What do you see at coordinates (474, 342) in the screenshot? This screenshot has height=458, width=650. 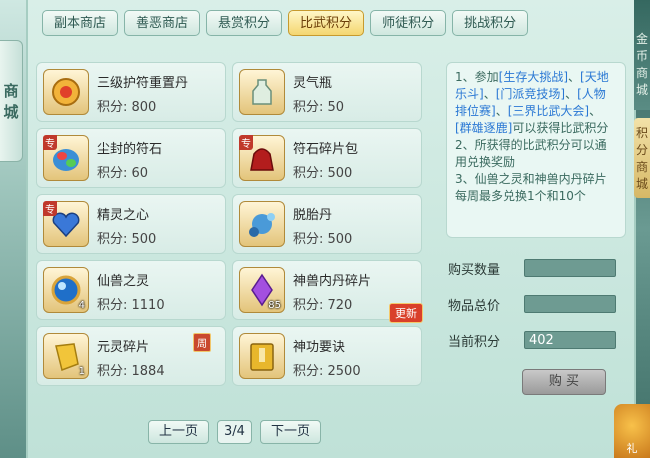 I see `current-points-label: 当前积分` at bounding box center [474, 342].